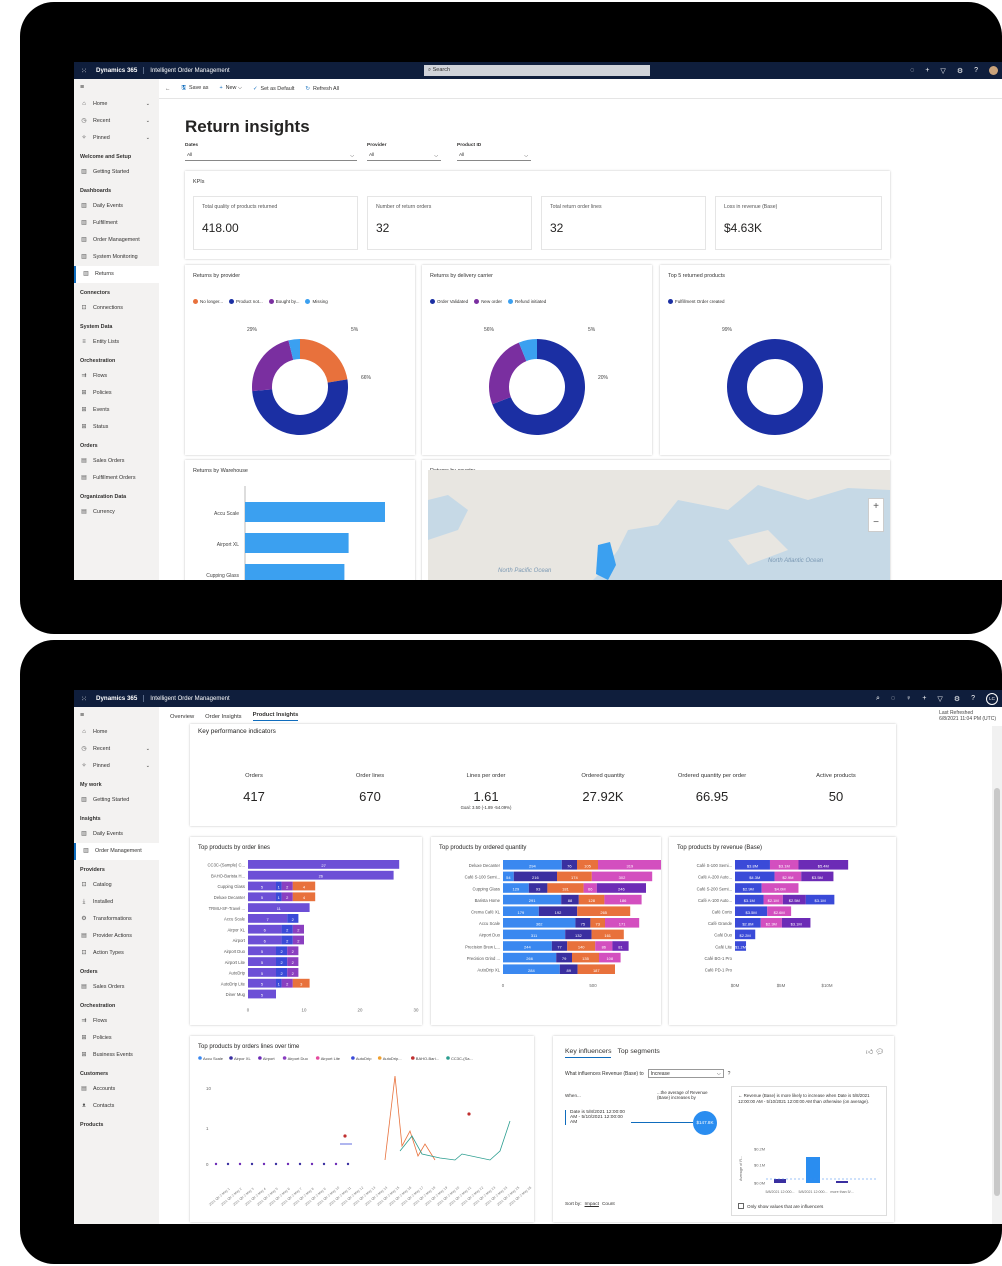  I want to click on legend-label: Airport, so click(269, 1058).